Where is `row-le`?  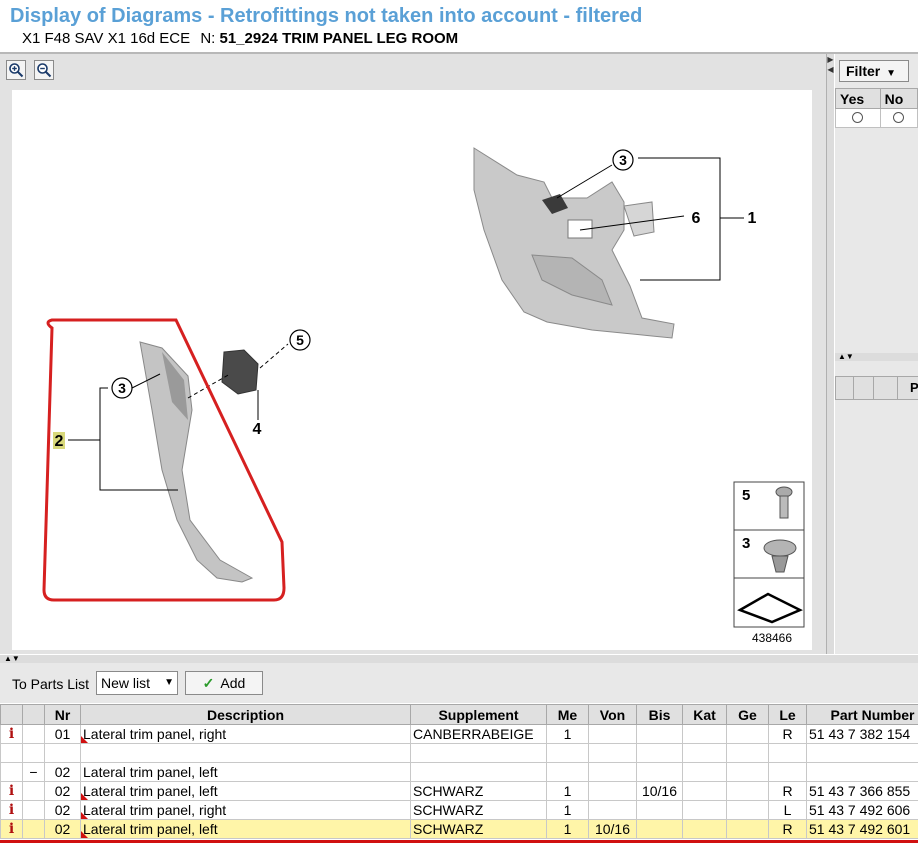
row-le is located at coordinates (787, 772).